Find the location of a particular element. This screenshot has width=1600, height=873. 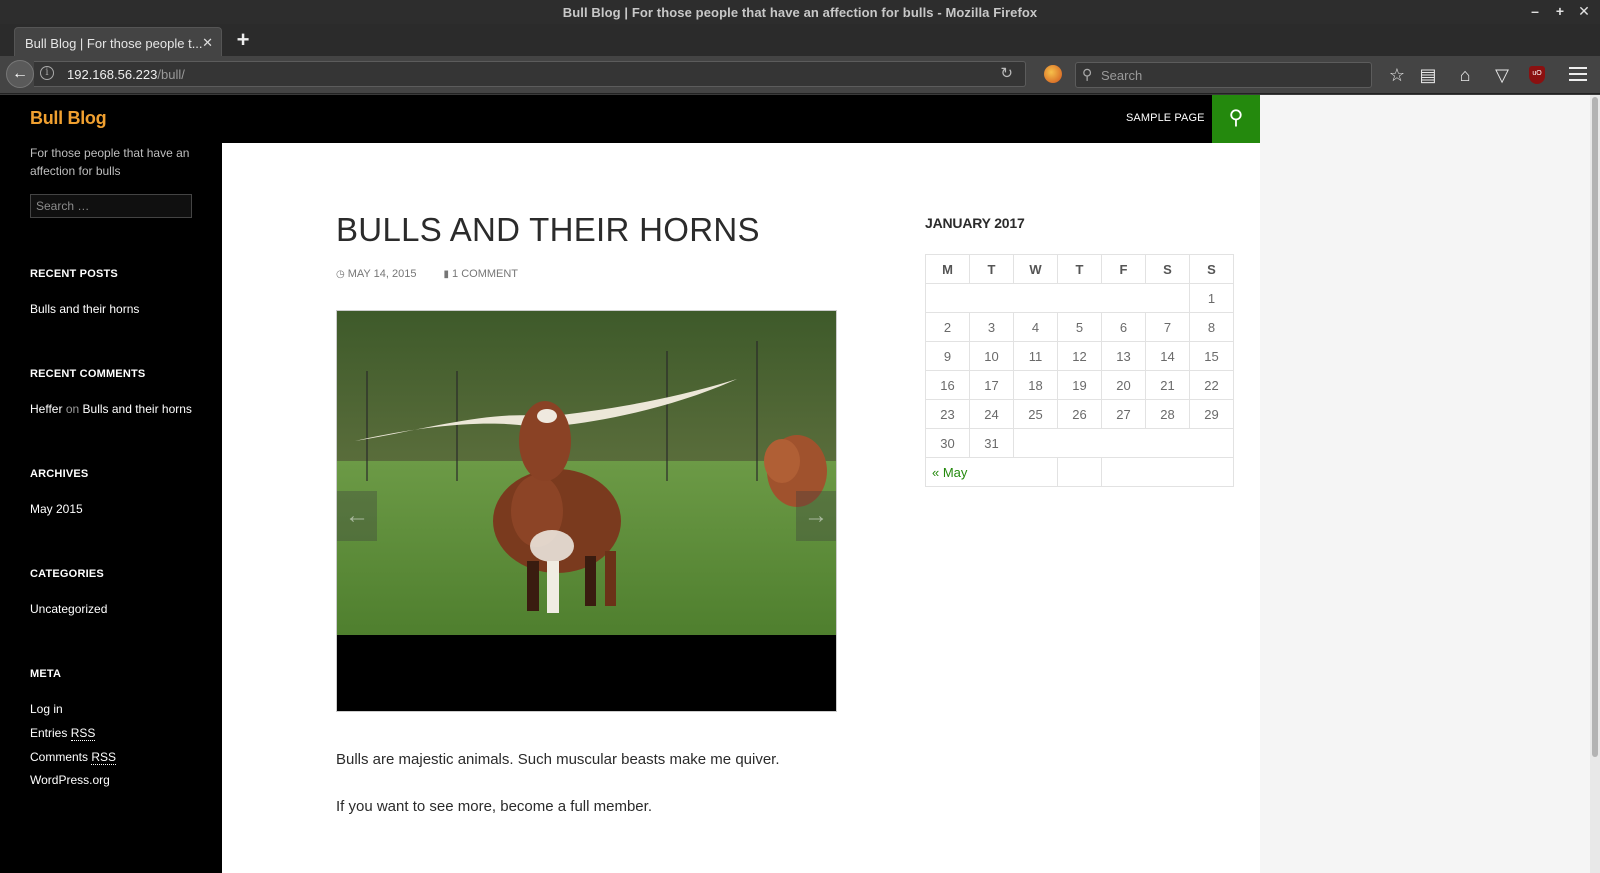

archives-title: ARCHIVES is located at coordinates (59, 474).